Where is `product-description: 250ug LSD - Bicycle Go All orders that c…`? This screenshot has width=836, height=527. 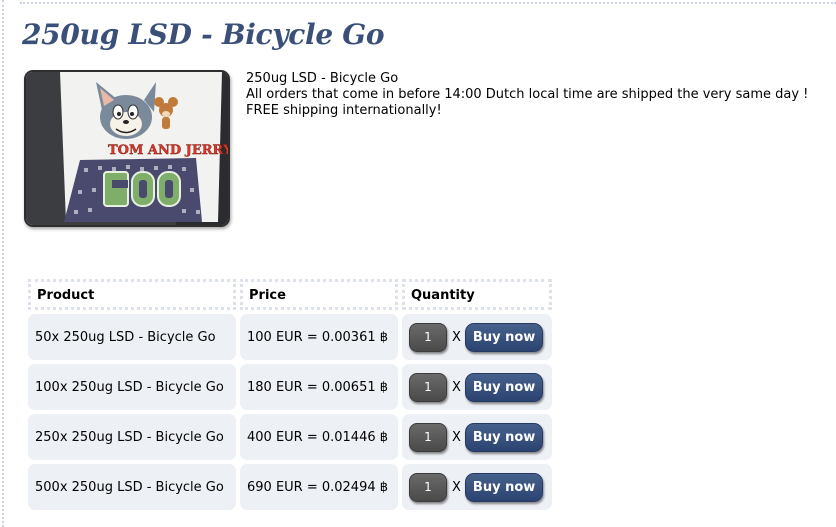
product-description: 250ug LSD - Bicycle Go All orders that c… is located at coordinates (527, 95).